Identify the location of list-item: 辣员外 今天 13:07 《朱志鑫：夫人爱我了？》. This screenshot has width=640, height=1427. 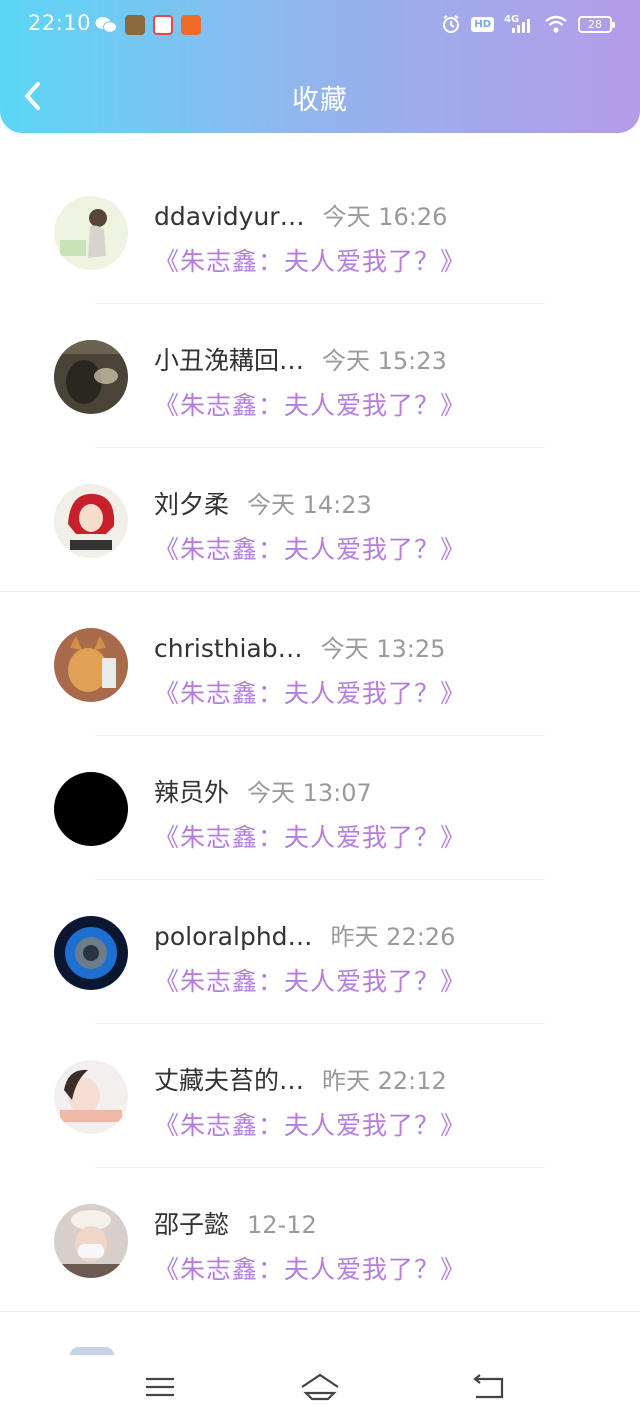
(320, 808).